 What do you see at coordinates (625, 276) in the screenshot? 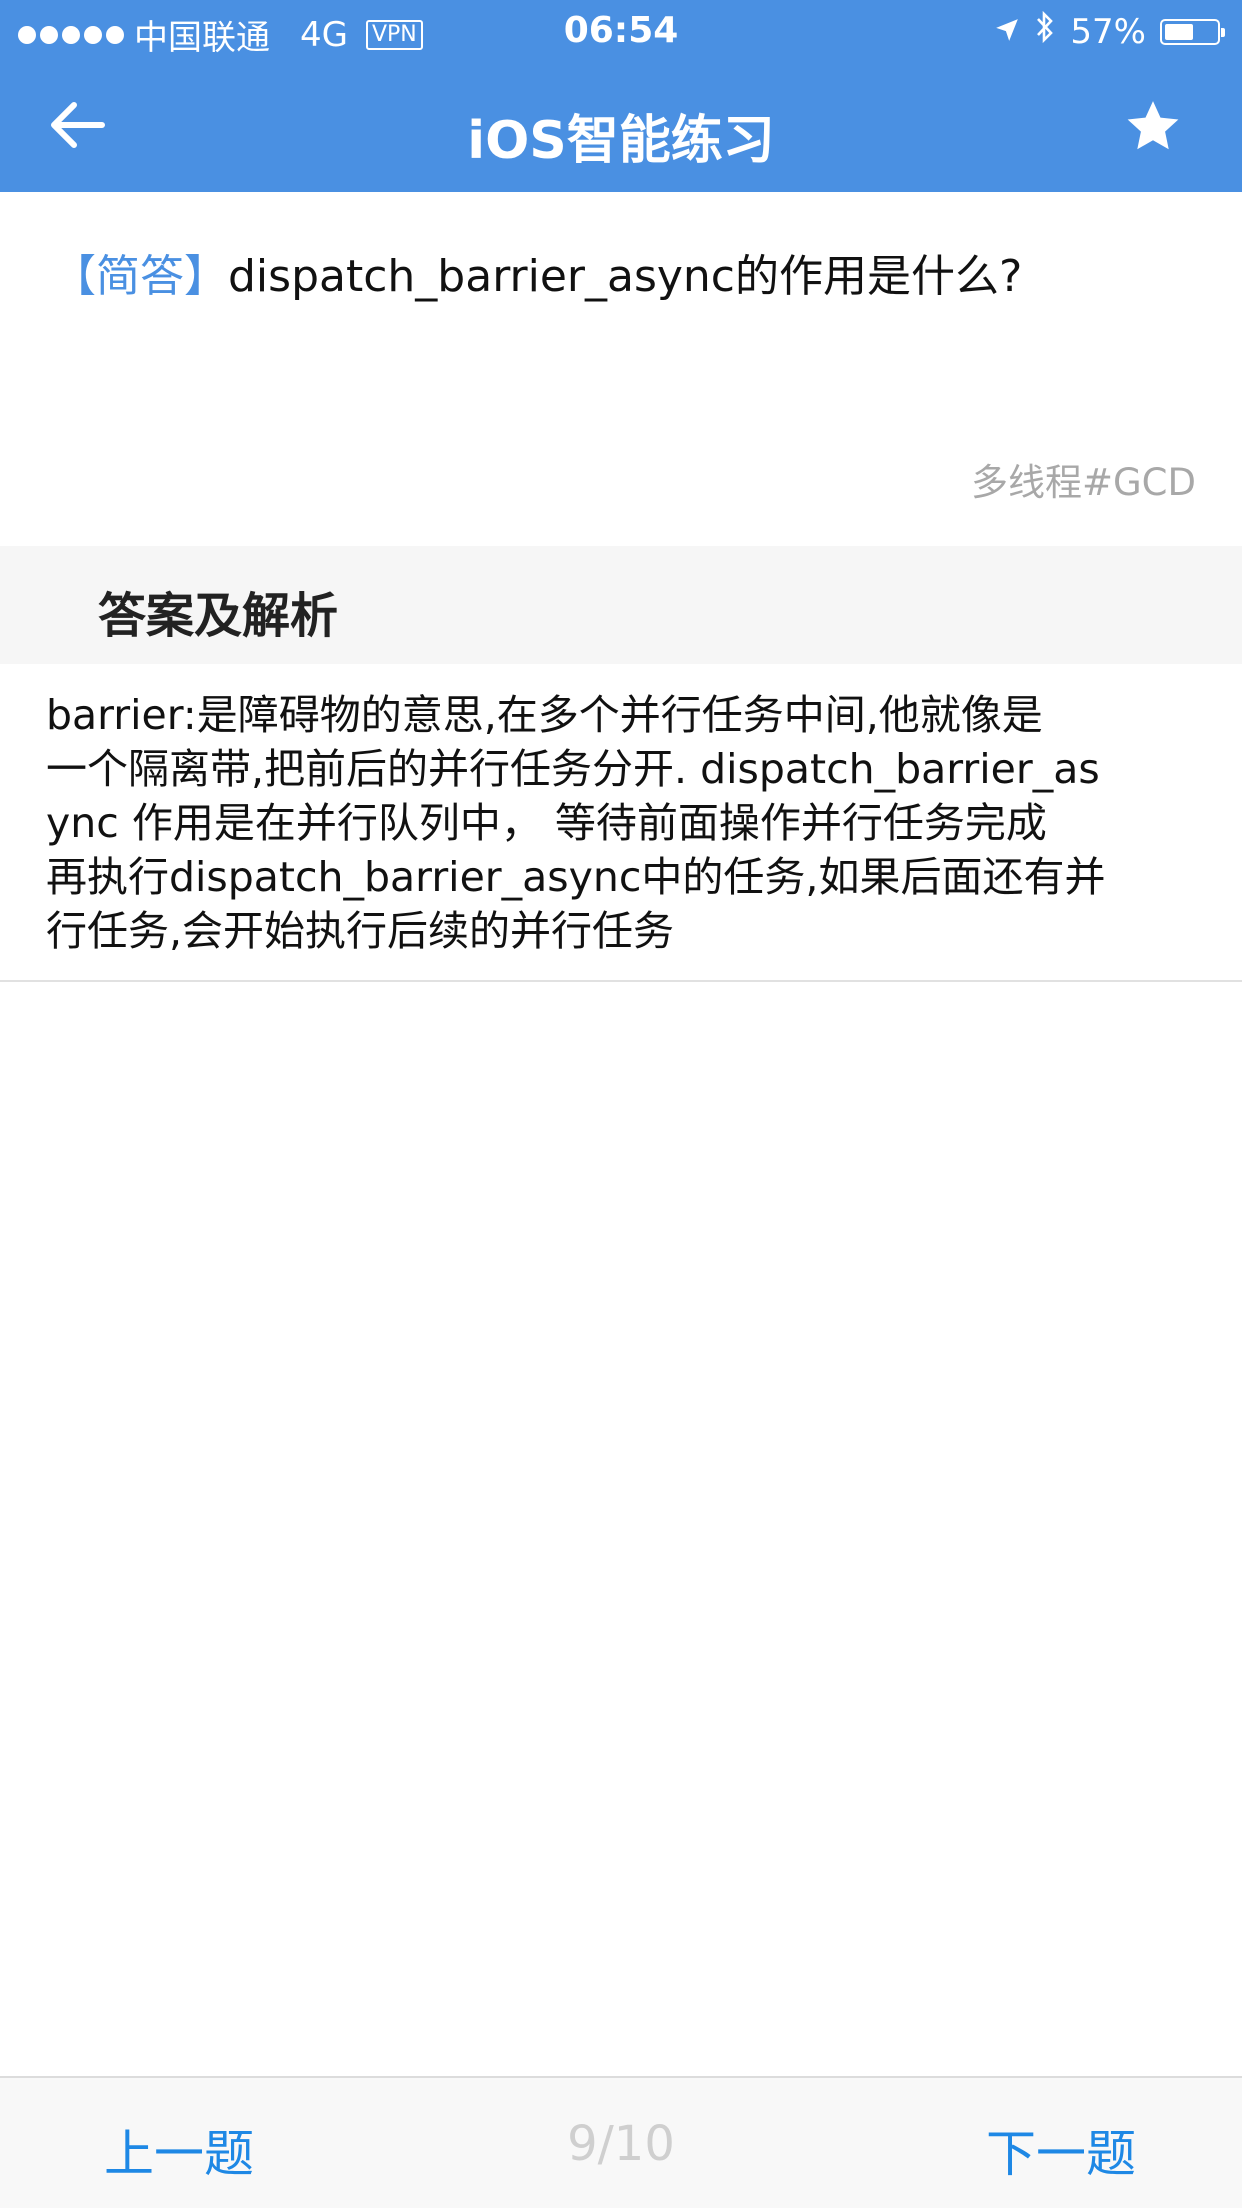
I see `question-body: dispatch_barrier_async的作用是什么?` at bounding box center [625, 276].